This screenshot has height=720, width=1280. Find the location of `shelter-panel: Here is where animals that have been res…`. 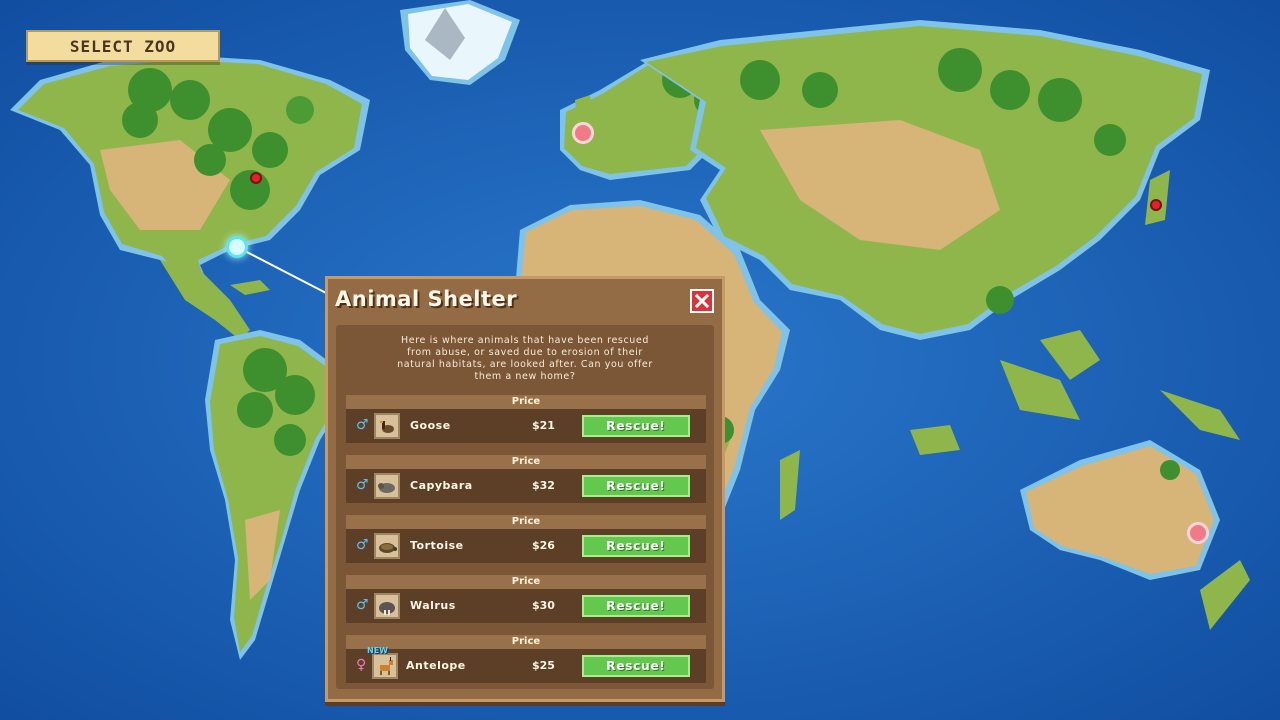

shelter-panel: Here is where animals that have been res… is located at coordinates (525, 507).